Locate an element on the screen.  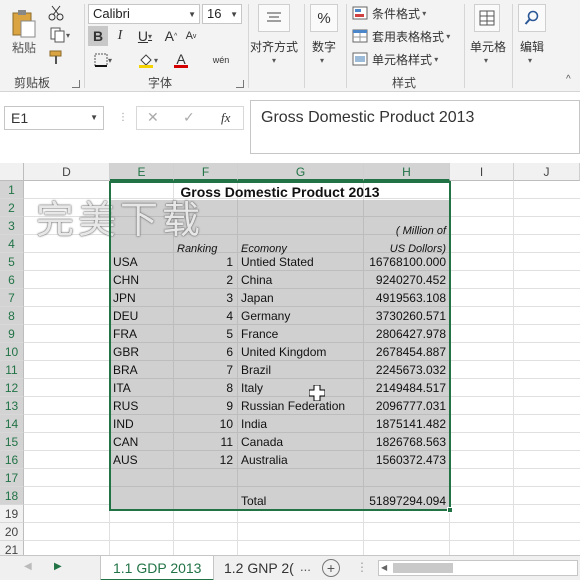
formula-input: Gross Domestic Product 2013 is located at coordinates (415, 127).